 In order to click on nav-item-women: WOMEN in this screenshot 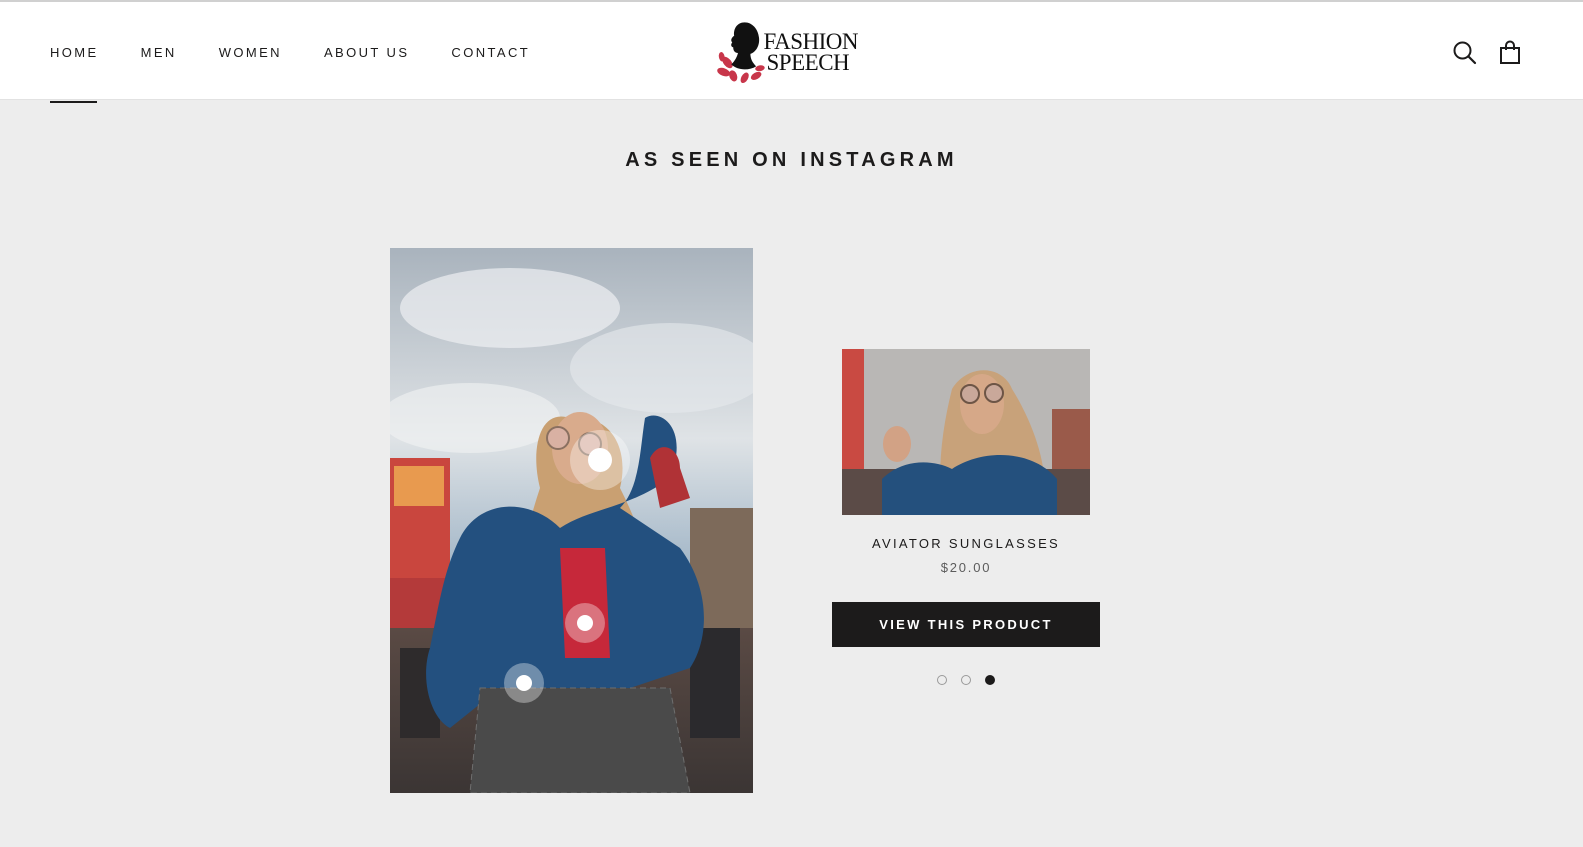, I will do `click(250, 52)`.